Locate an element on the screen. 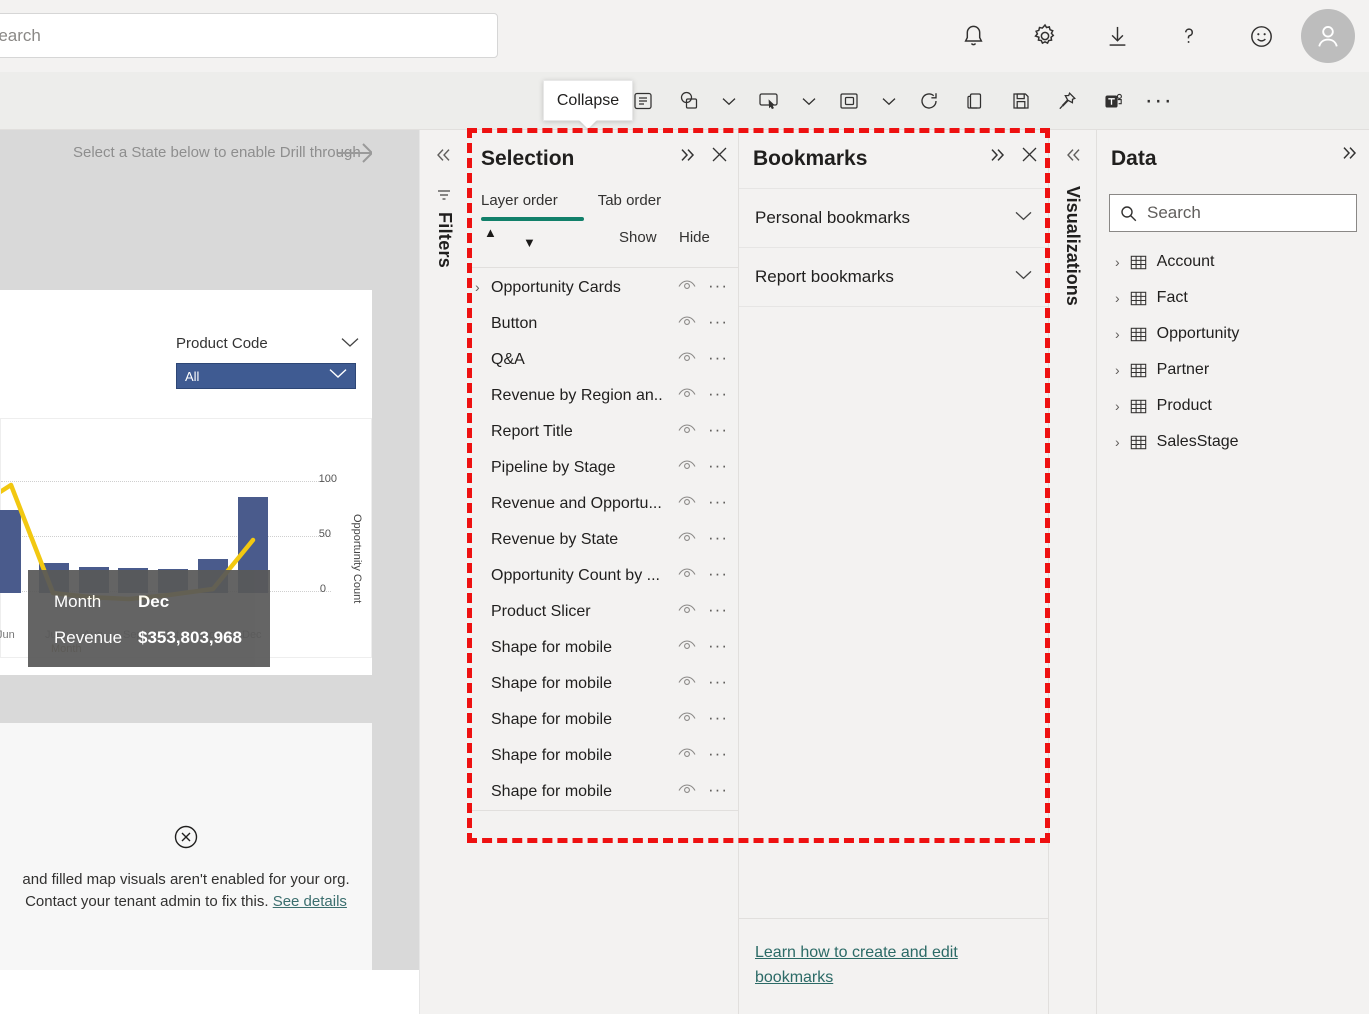 Image resolution: width=1369 pixels, height=1014 pixels. panes-icon is located at coordinates (849, 101).